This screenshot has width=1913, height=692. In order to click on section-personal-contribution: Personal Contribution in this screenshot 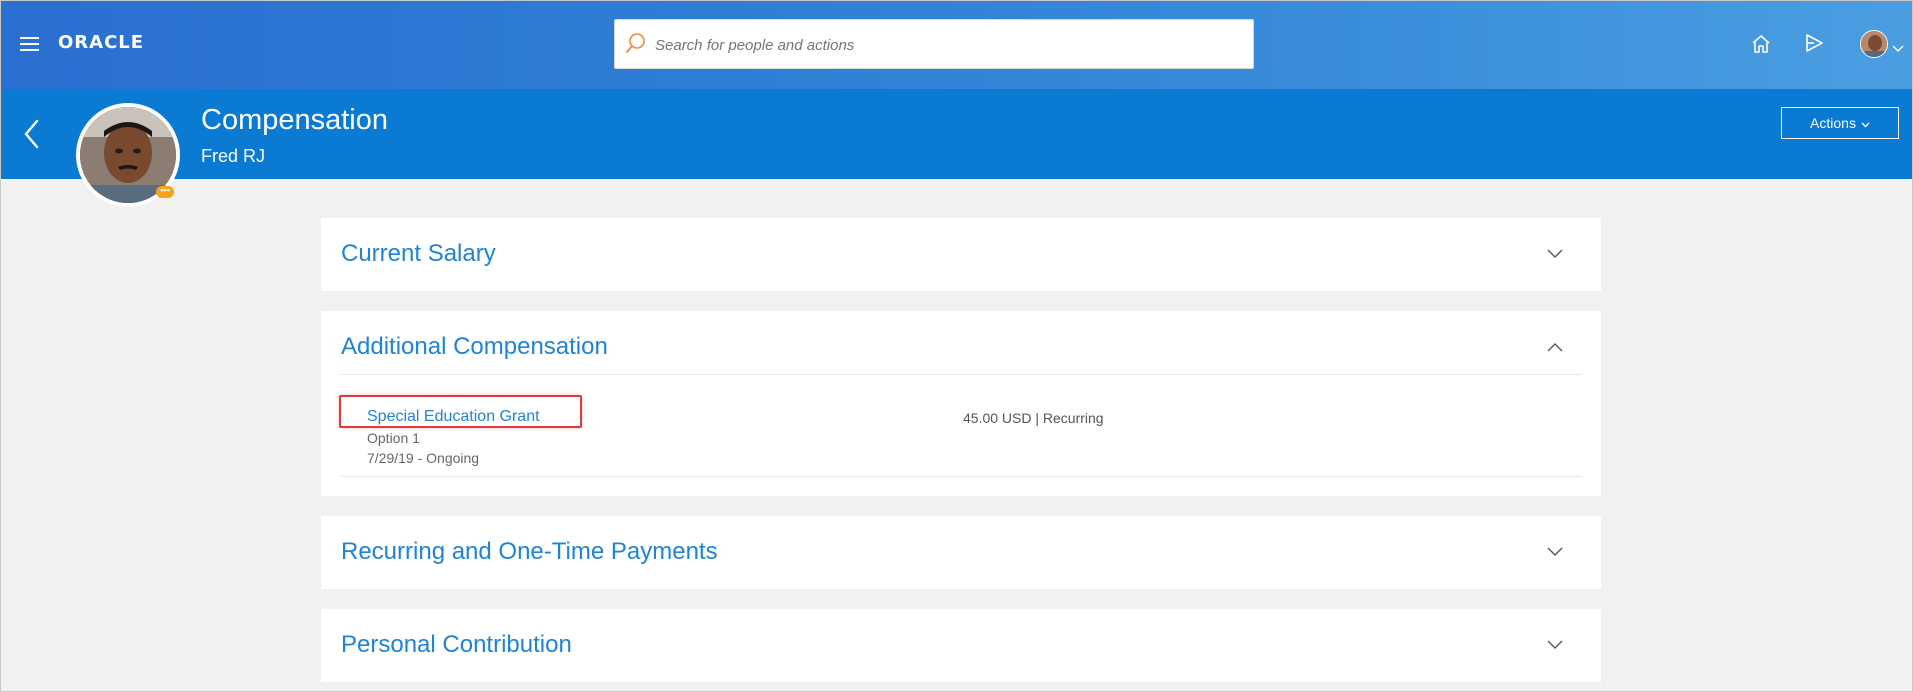, I will do `click(961, 645)`.